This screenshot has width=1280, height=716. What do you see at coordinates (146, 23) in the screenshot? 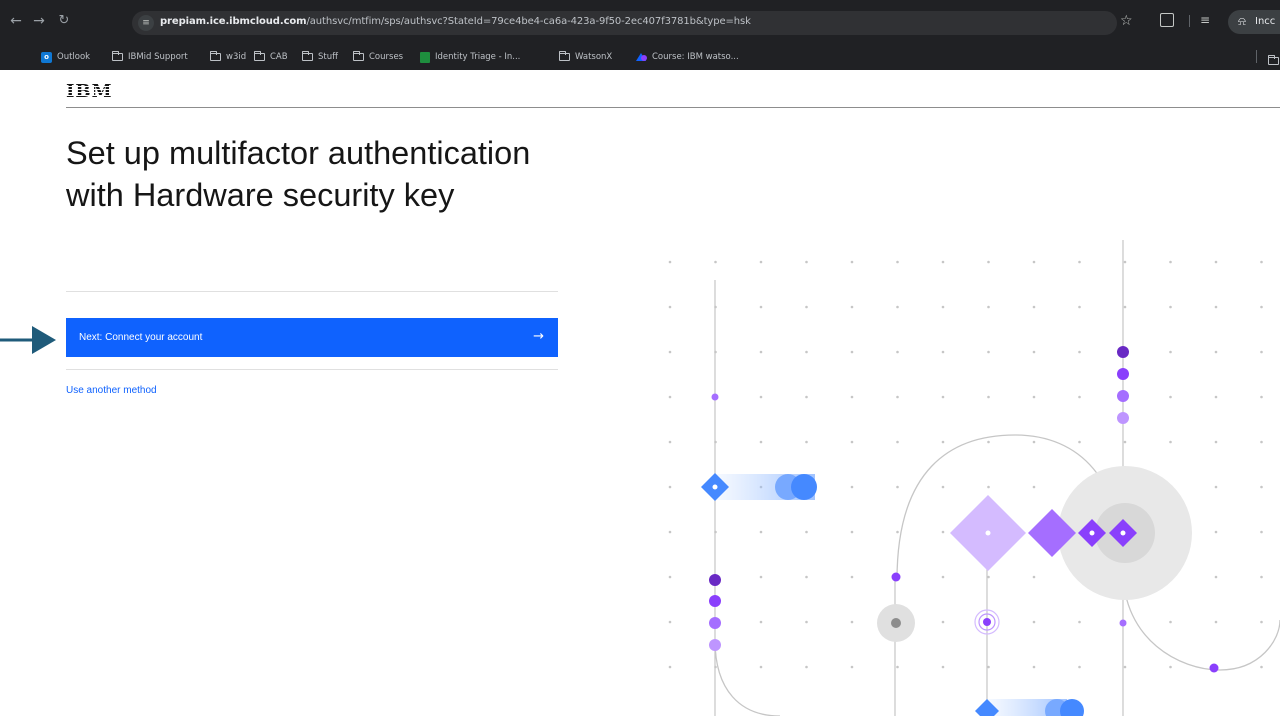
I see `site-info-icon: ≡` at bounding box center [146, 23].